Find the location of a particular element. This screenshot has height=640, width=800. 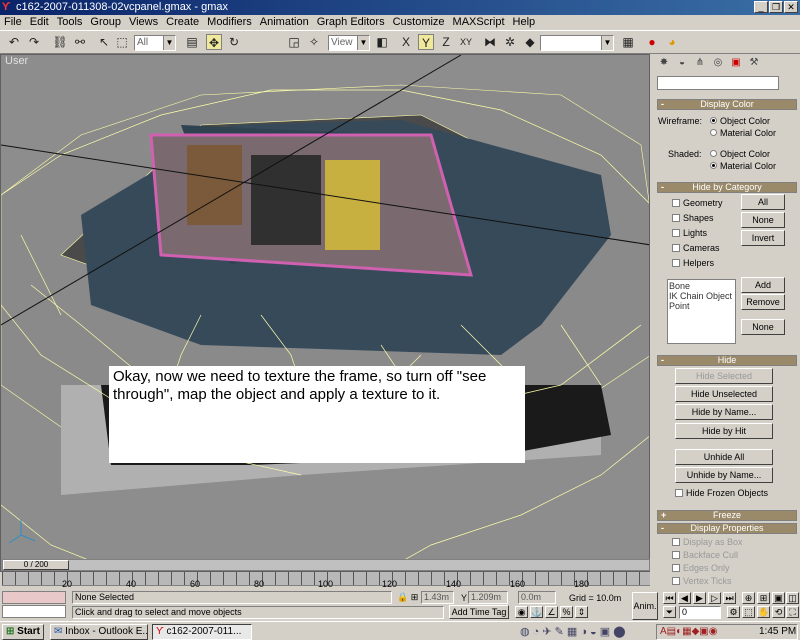

viewport-label: User is located at coordinates (16, 61).